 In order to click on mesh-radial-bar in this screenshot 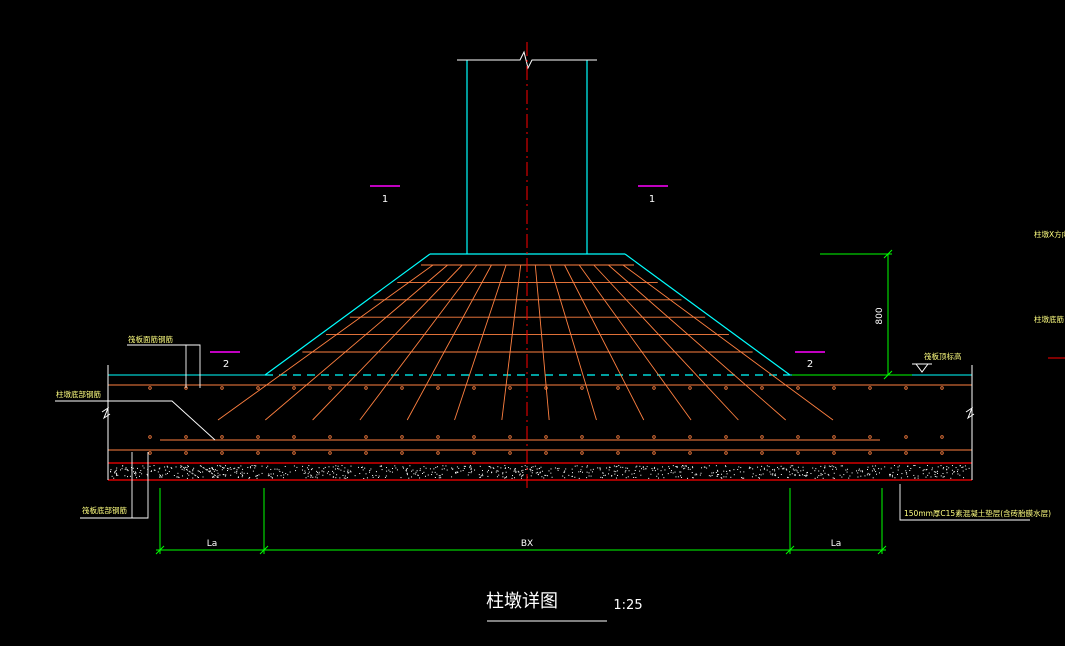, I will do `click(604, 342)`.